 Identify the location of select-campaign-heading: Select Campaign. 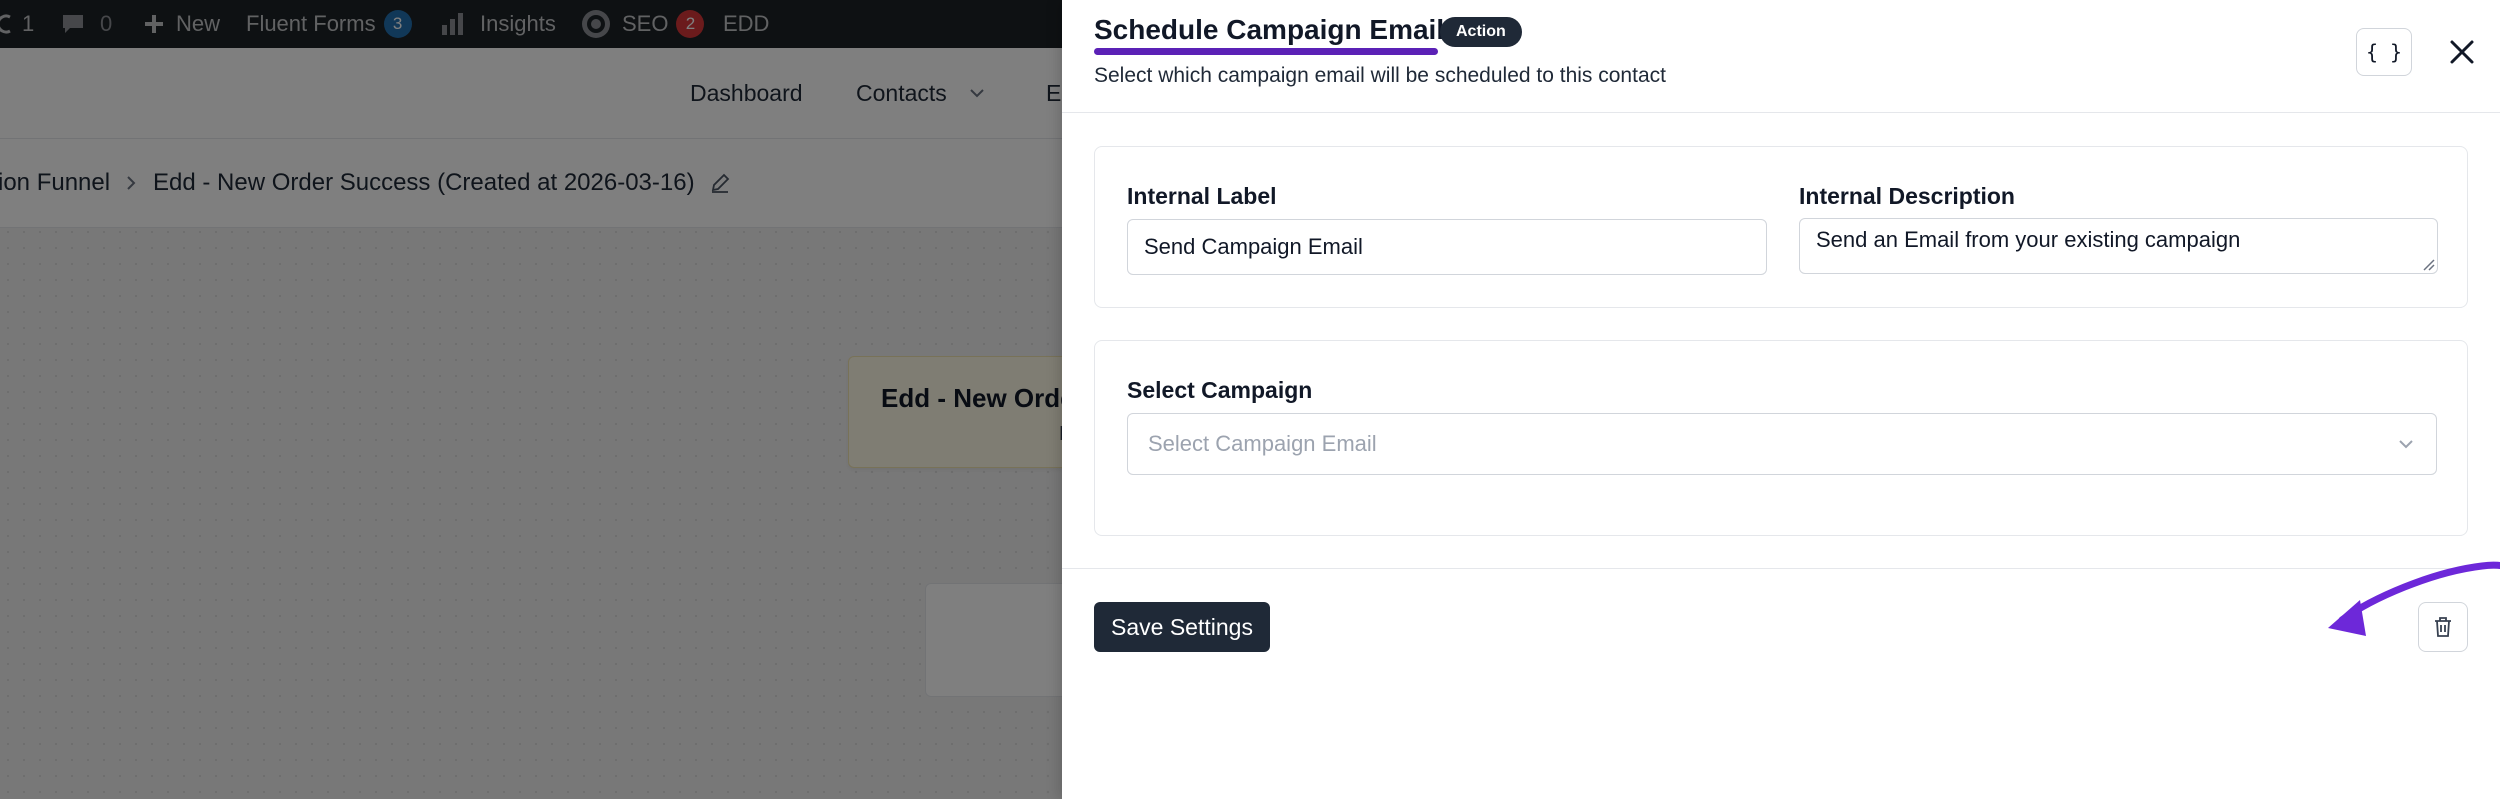
(1220, 390).